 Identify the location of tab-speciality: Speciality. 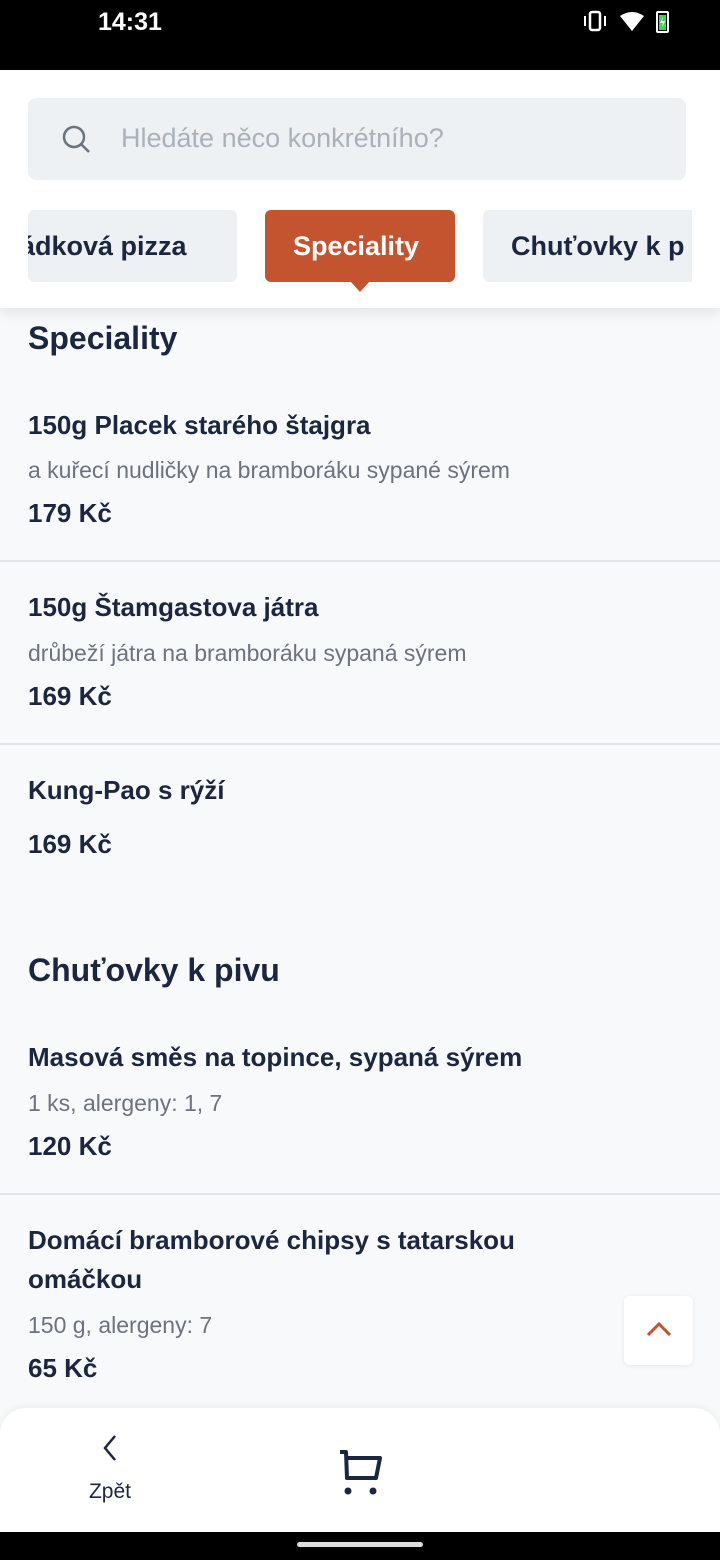
(360, 251).